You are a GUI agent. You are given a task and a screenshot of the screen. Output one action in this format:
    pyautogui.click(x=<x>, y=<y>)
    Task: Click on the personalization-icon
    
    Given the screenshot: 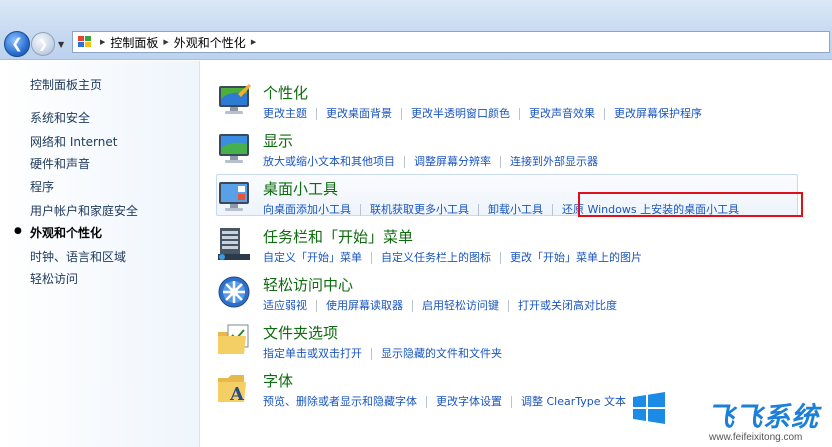 What is the action you would take?
    pyautogui.click(x=235, y=99)
    